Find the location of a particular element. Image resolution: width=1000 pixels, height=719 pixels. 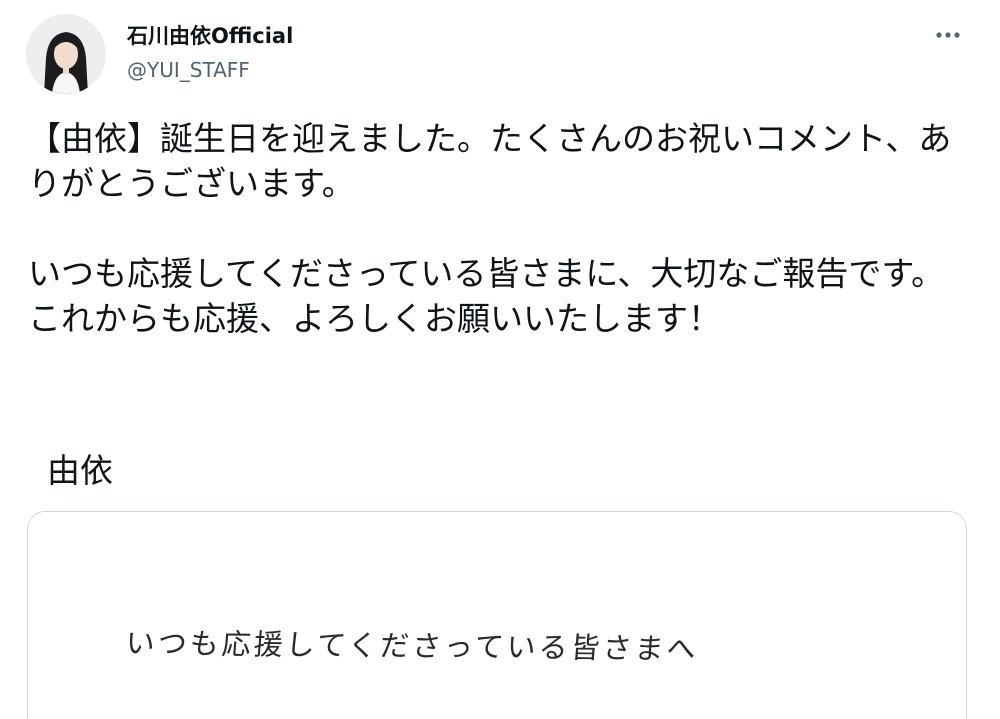

avatar is located at coordinates (66, 54).